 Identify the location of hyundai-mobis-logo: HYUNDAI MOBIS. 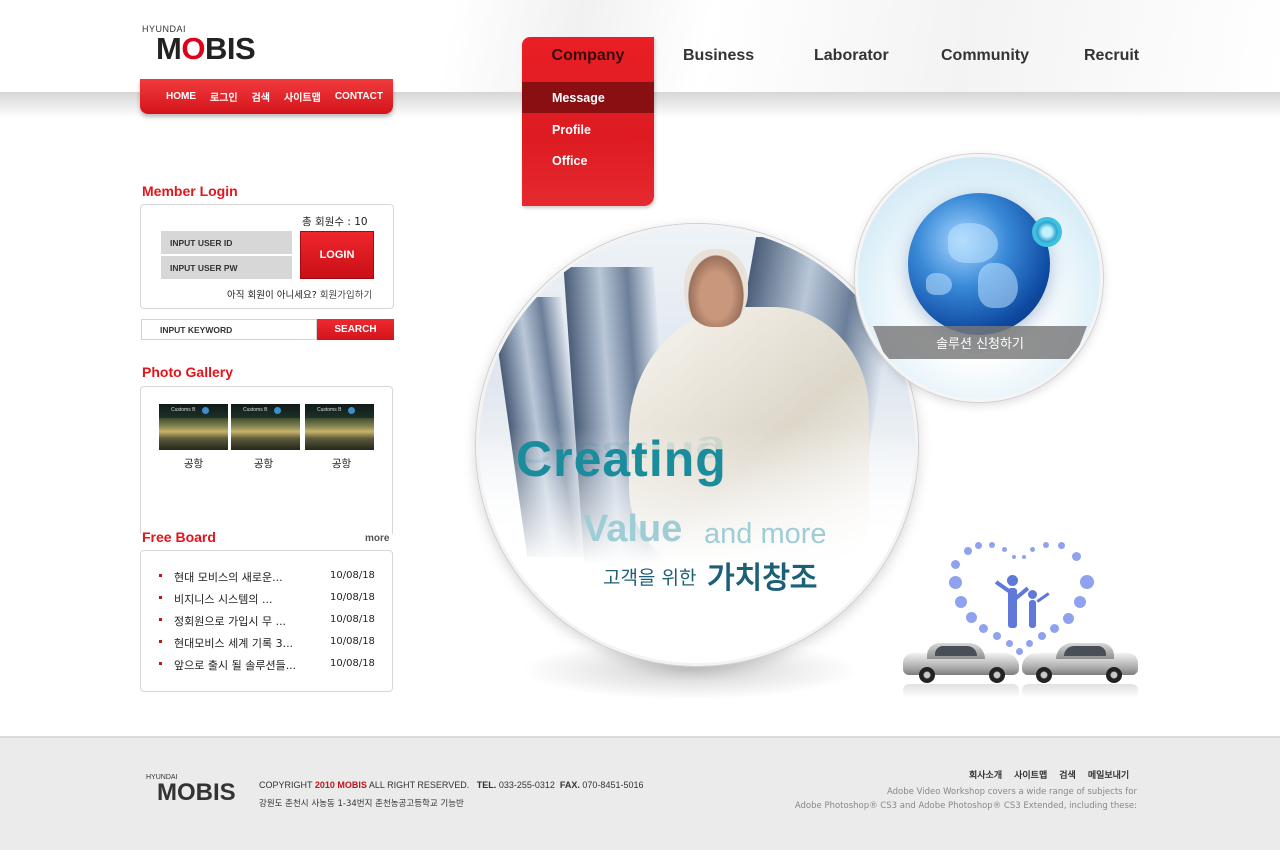
(199, 45).